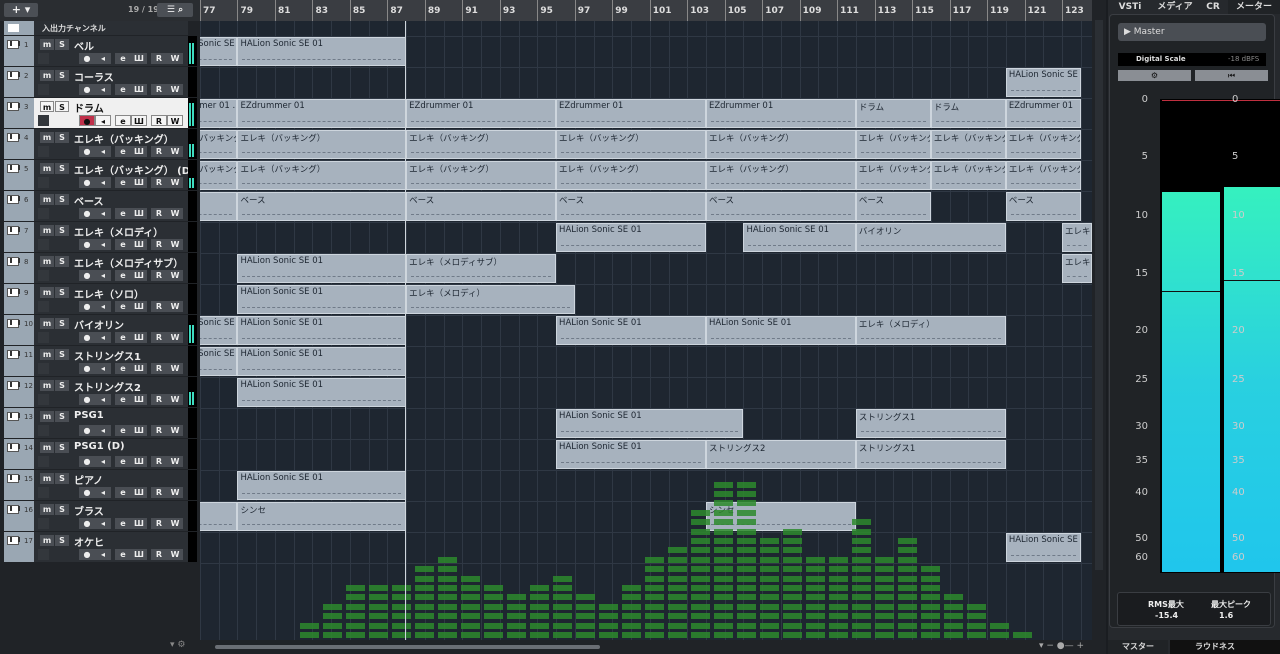 This screenshot has height=654, width=1280. What do you see at coordinates (1154, 75) in the screenshot?
I see `meter-settings-button: ⚙` at bounding box center [1154, 75].